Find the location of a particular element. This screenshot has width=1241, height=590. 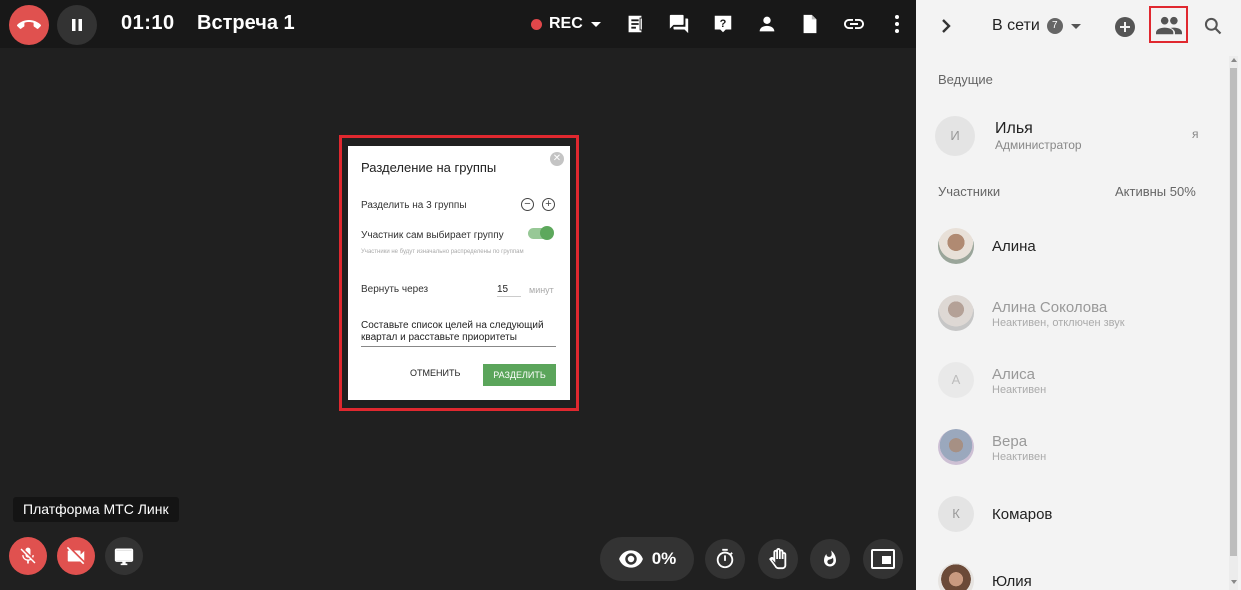

self-choose-toggle is located at coordinates (541, 233).